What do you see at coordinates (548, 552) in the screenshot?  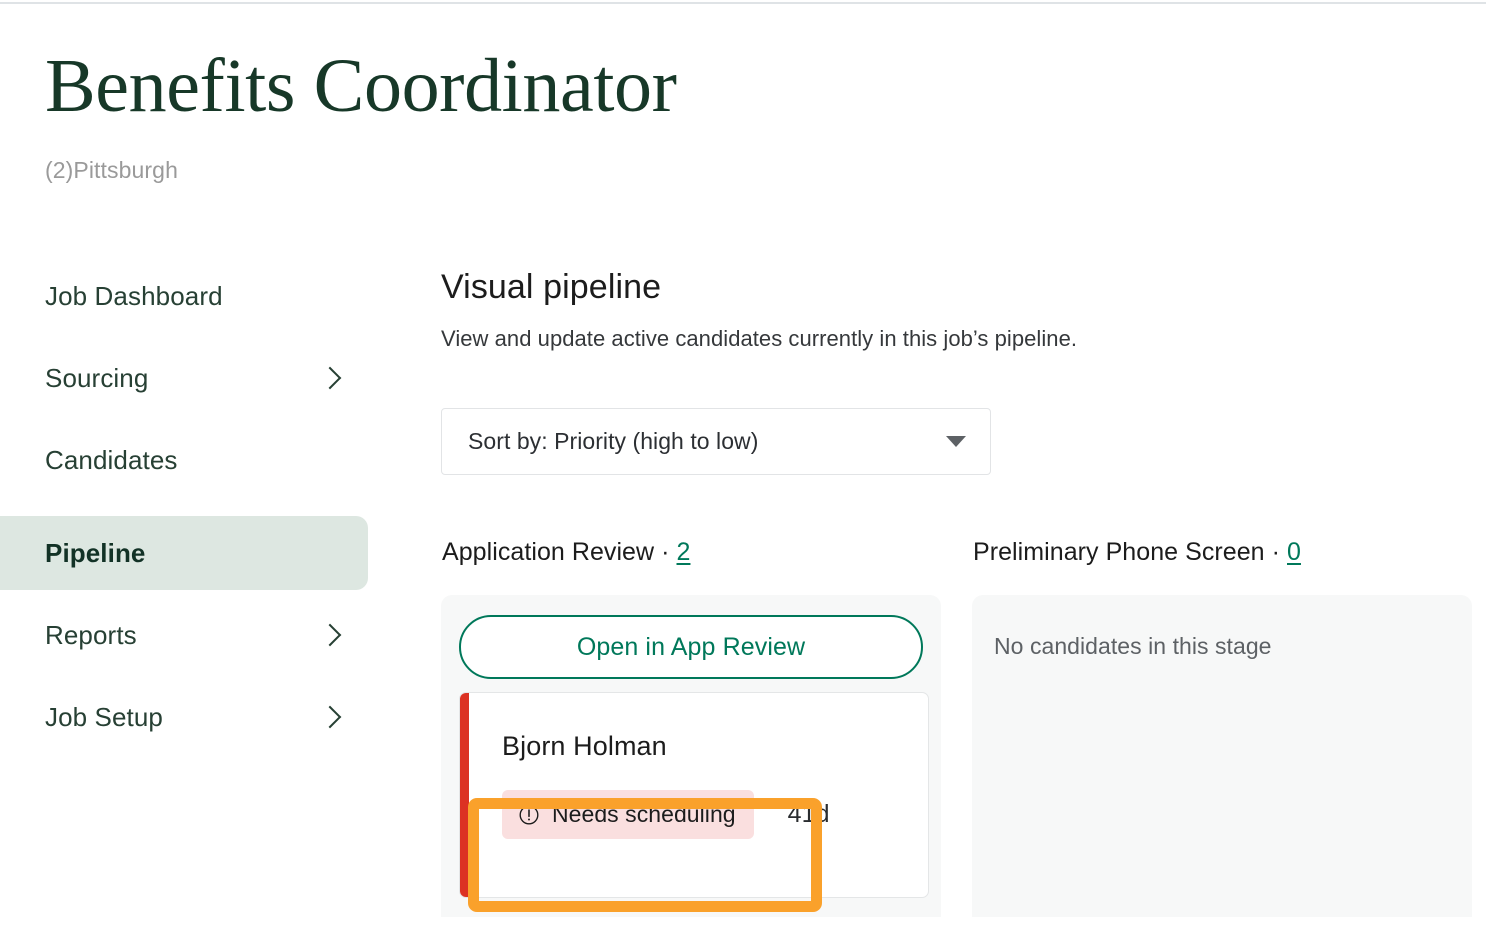 I see `pipeline-column-title: Application Review` at bounding box center [548, 552].